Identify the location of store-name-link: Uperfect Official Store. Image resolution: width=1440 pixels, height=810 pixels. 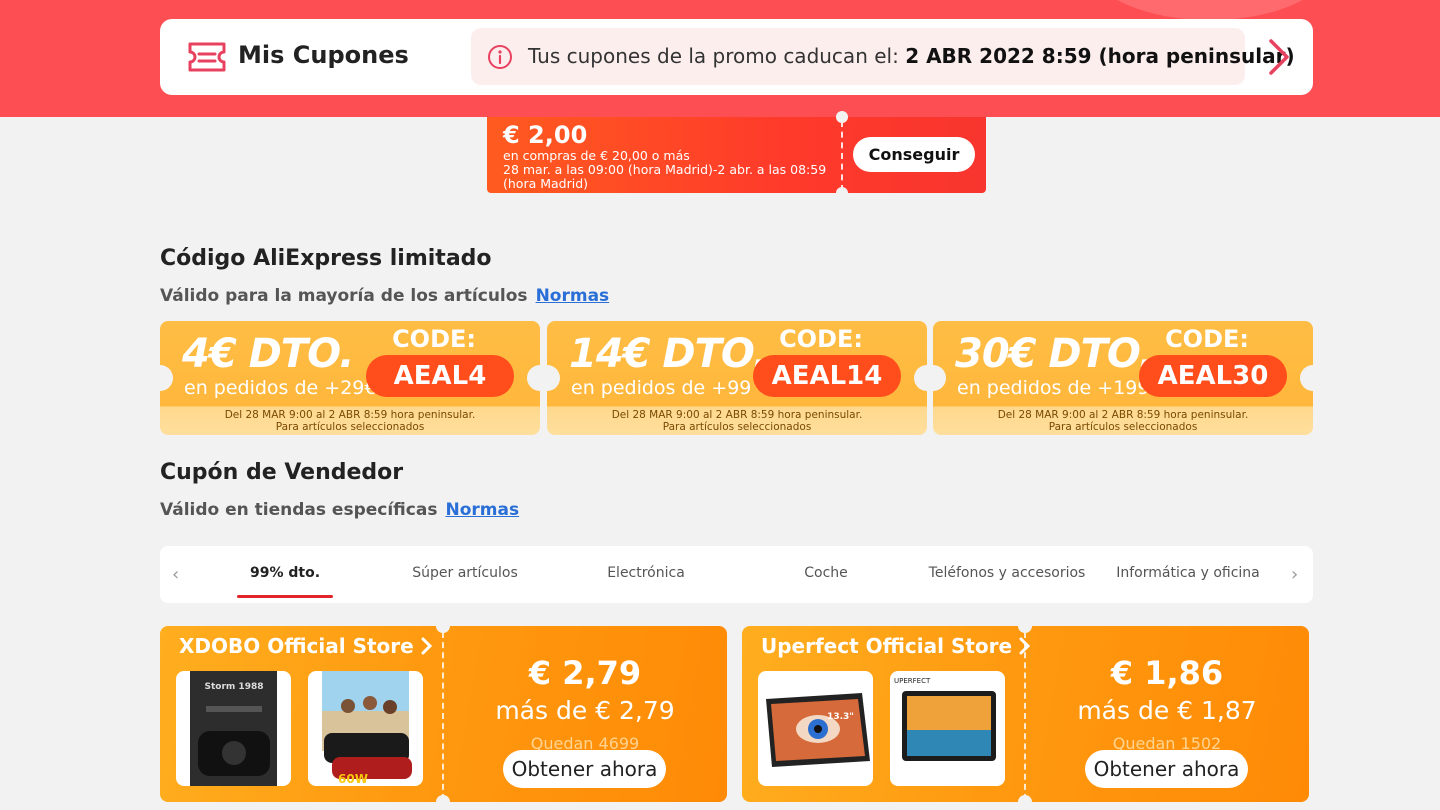
(896, 646).